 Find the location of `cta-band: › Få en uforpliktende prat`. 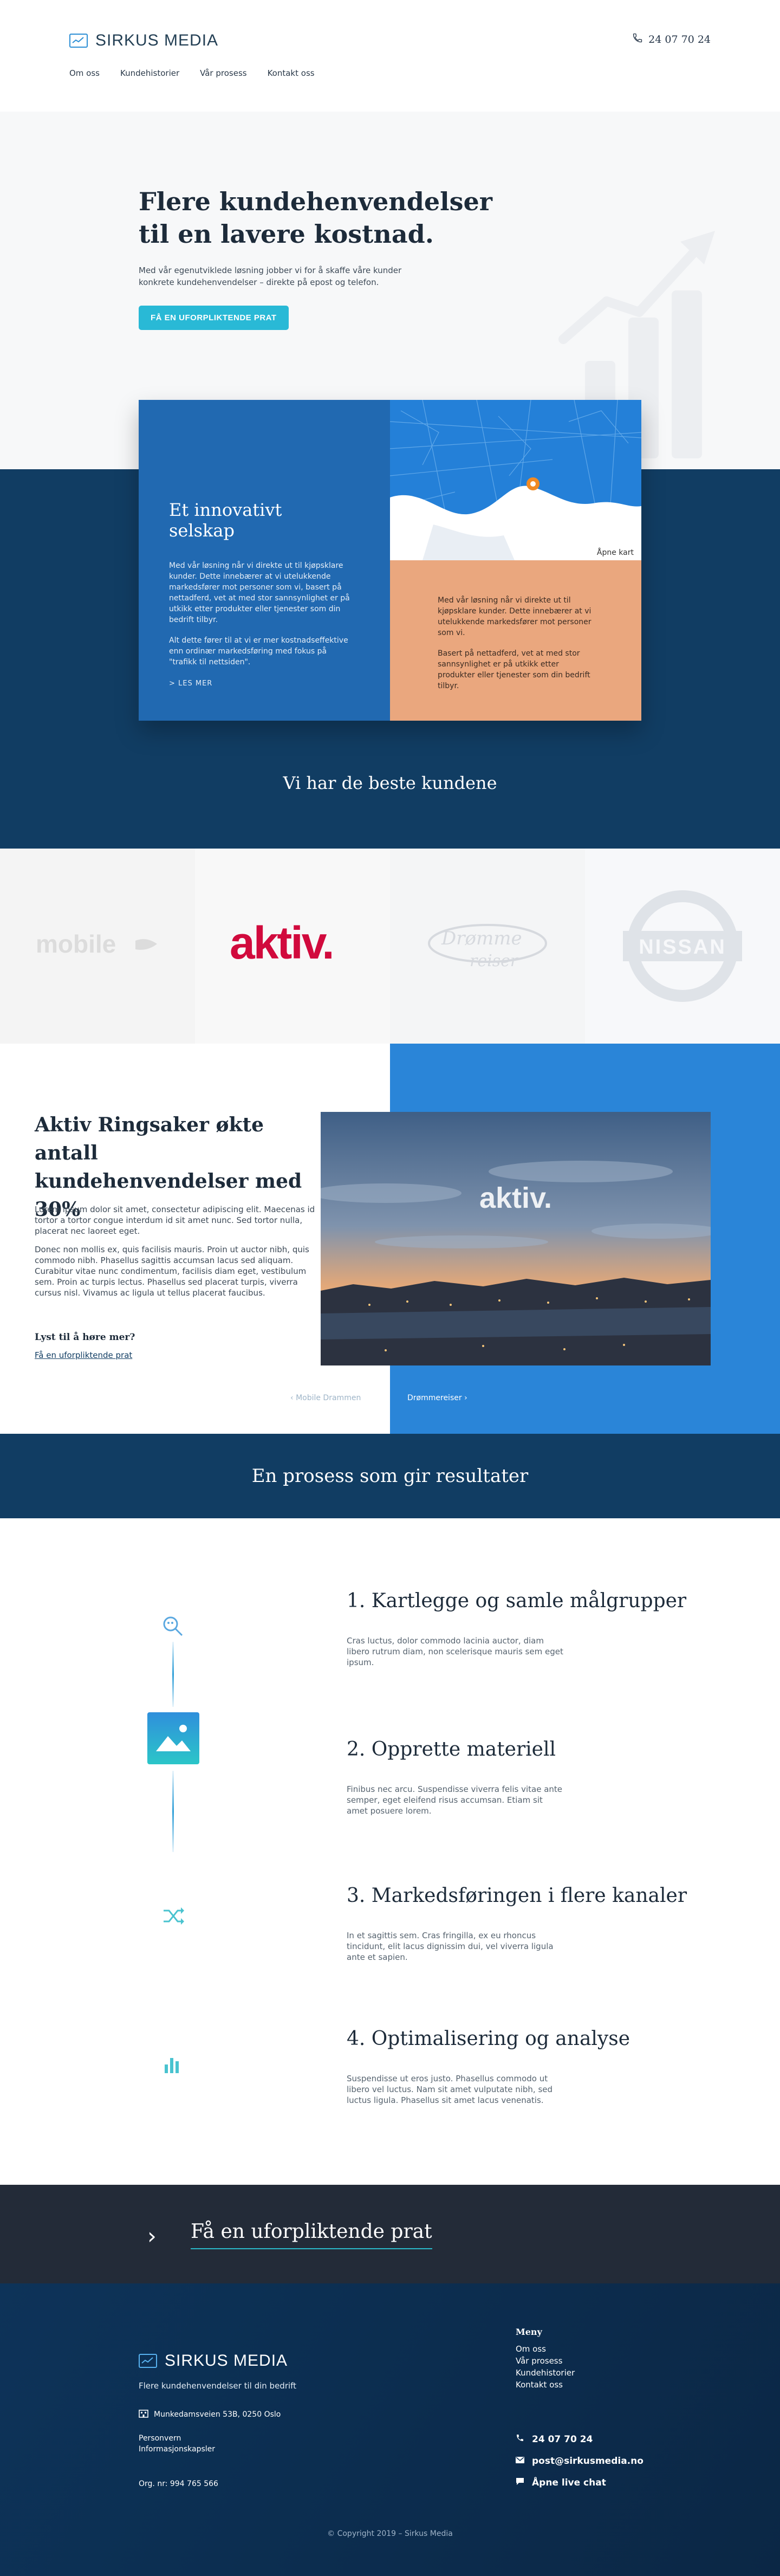

cta-band: › Få en uforpliktende prat is located at coordinates (390, 2234).